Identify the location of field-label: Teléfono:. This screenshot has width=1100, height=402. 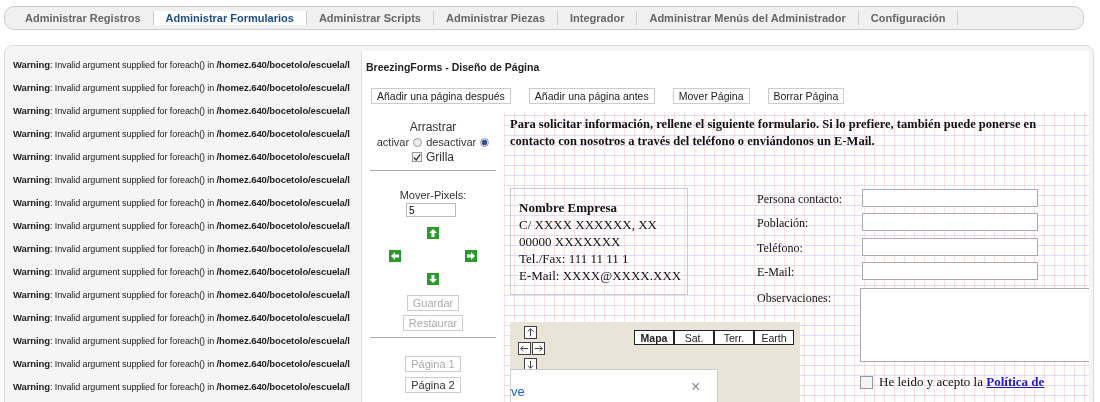
(780, 248).